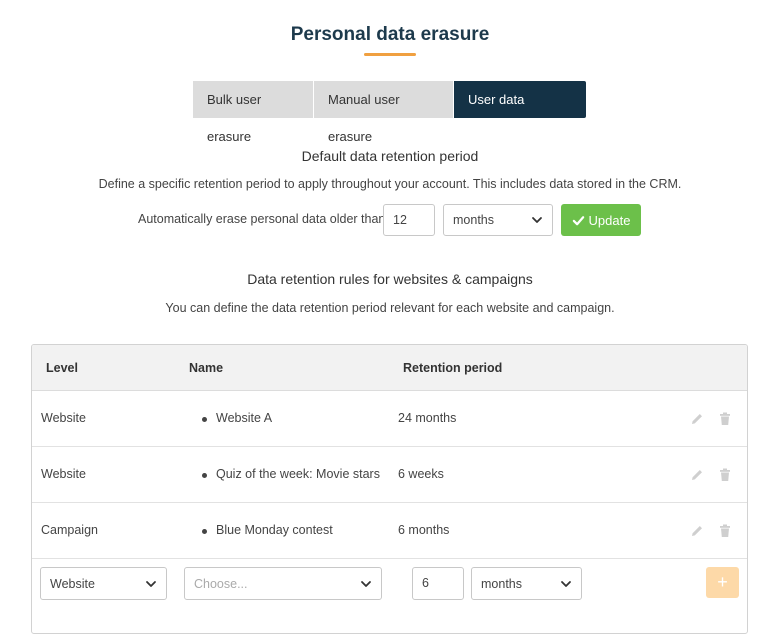 Image resolution: width=780 pixels, height=642 pixels. What do you see at coordinates (427, 418) in the screenshot?
I see `row-retention: 24 months` at bounding box center [427, 418].